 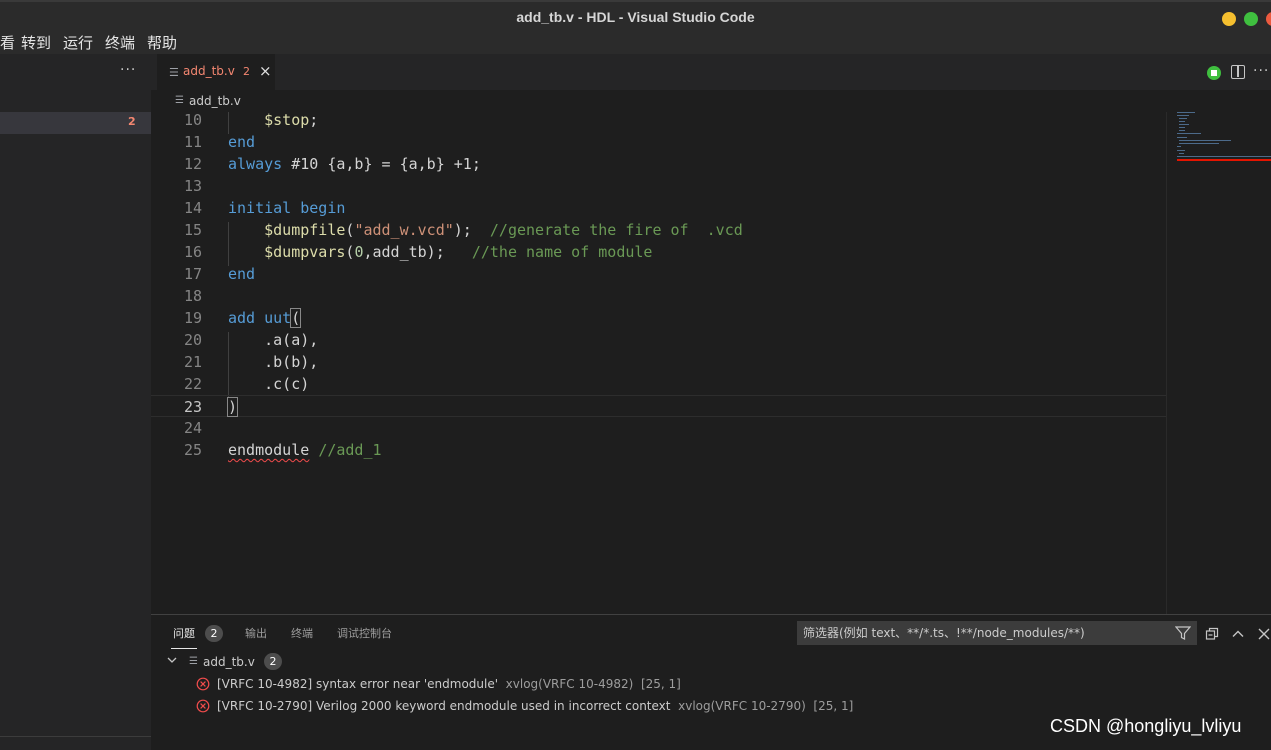 I want to click on watermark-text: CSDN @hongliyu_lvliyu, so click(x=1146, y=726).